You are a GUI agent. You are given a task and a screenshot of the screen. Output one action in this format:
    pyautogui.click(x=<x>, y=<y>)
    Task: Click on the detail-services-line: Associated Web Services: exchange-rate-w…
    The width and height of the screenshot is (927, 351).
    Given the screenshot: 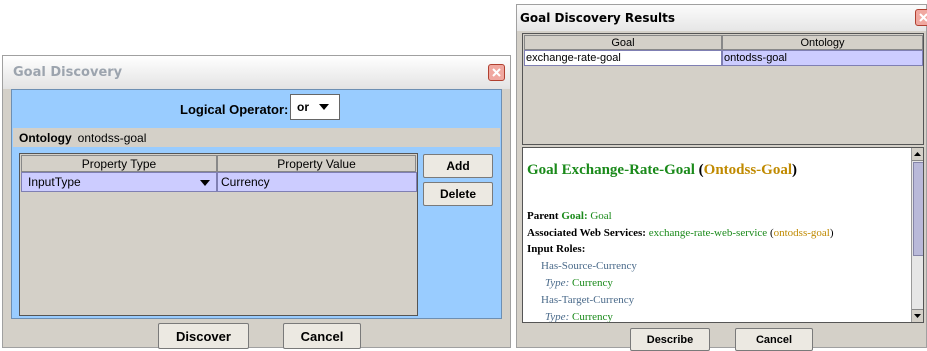 What is the action you would take?
    pyautogui.click(x=680, y=233)
    